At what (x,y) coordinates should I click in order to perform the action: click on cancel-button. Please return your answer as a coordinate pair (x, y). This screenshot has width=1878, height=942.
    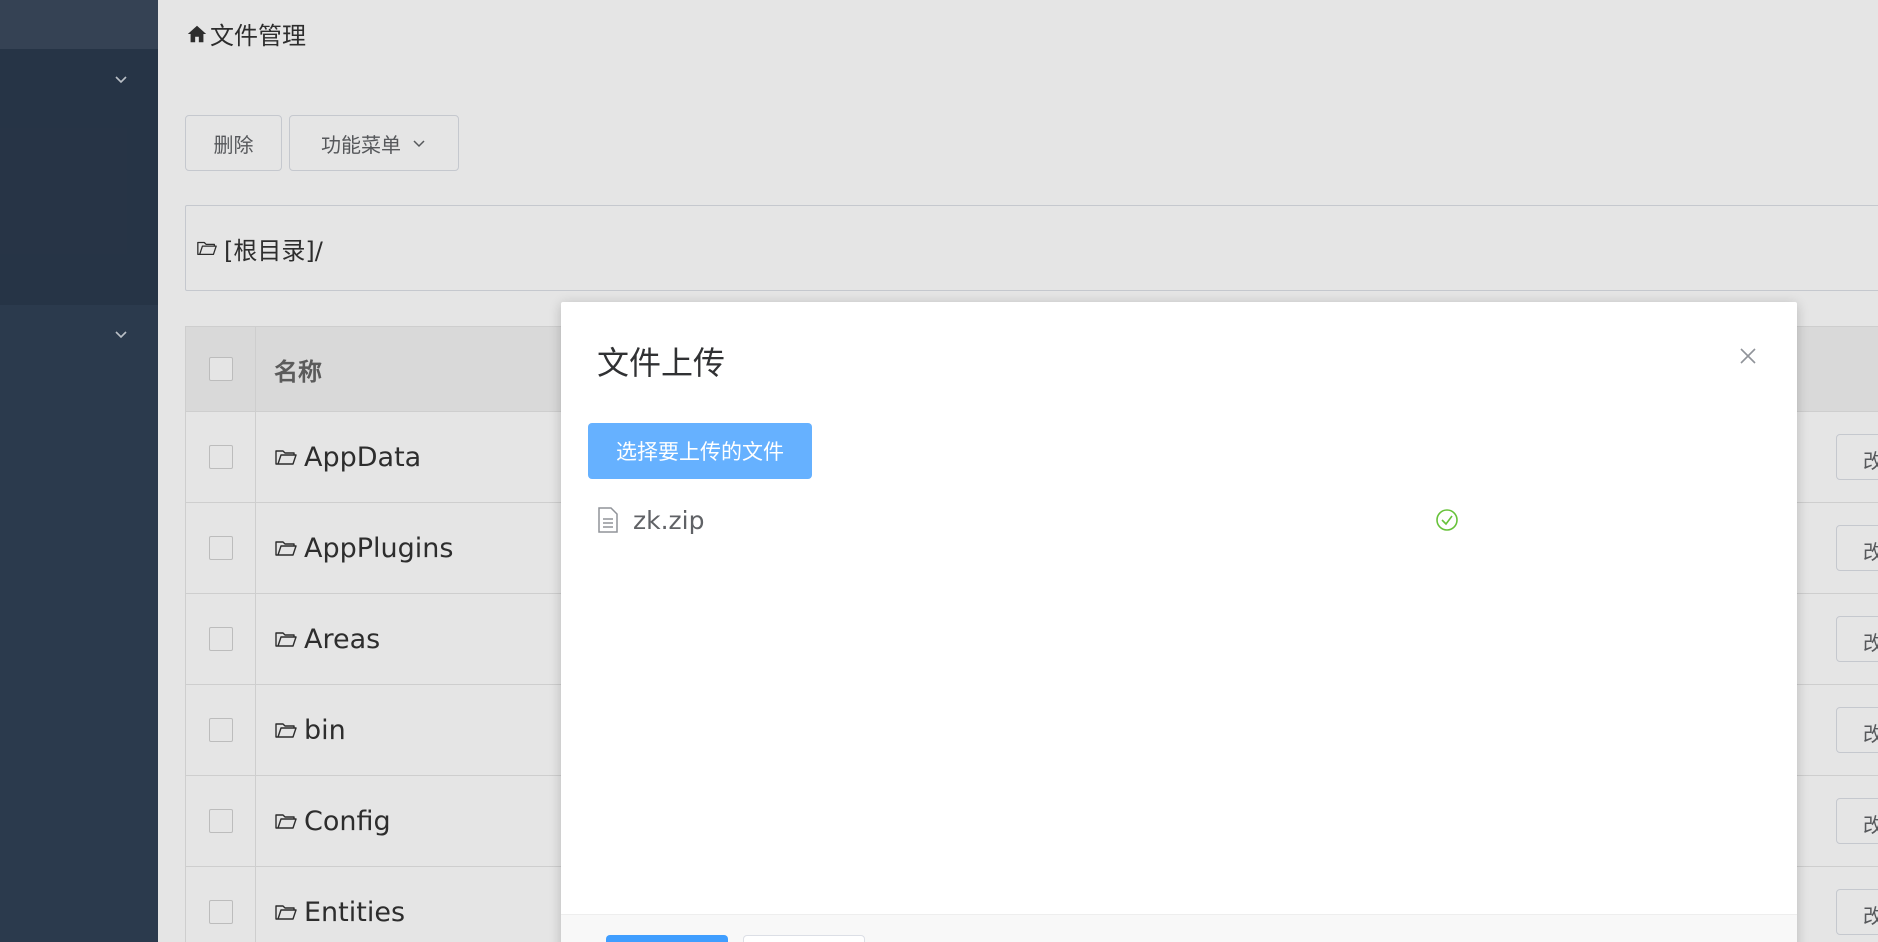
    Looking at the image, I should click on (804, 938).